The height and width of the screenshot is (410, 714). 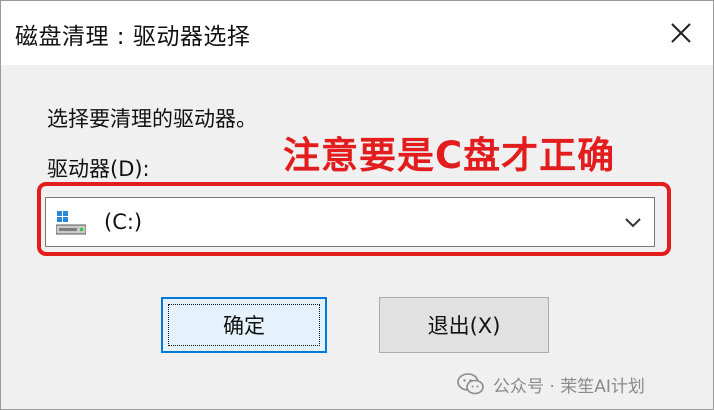 I want to click on exit-button: 退出(X), so click(x=464, y=325).